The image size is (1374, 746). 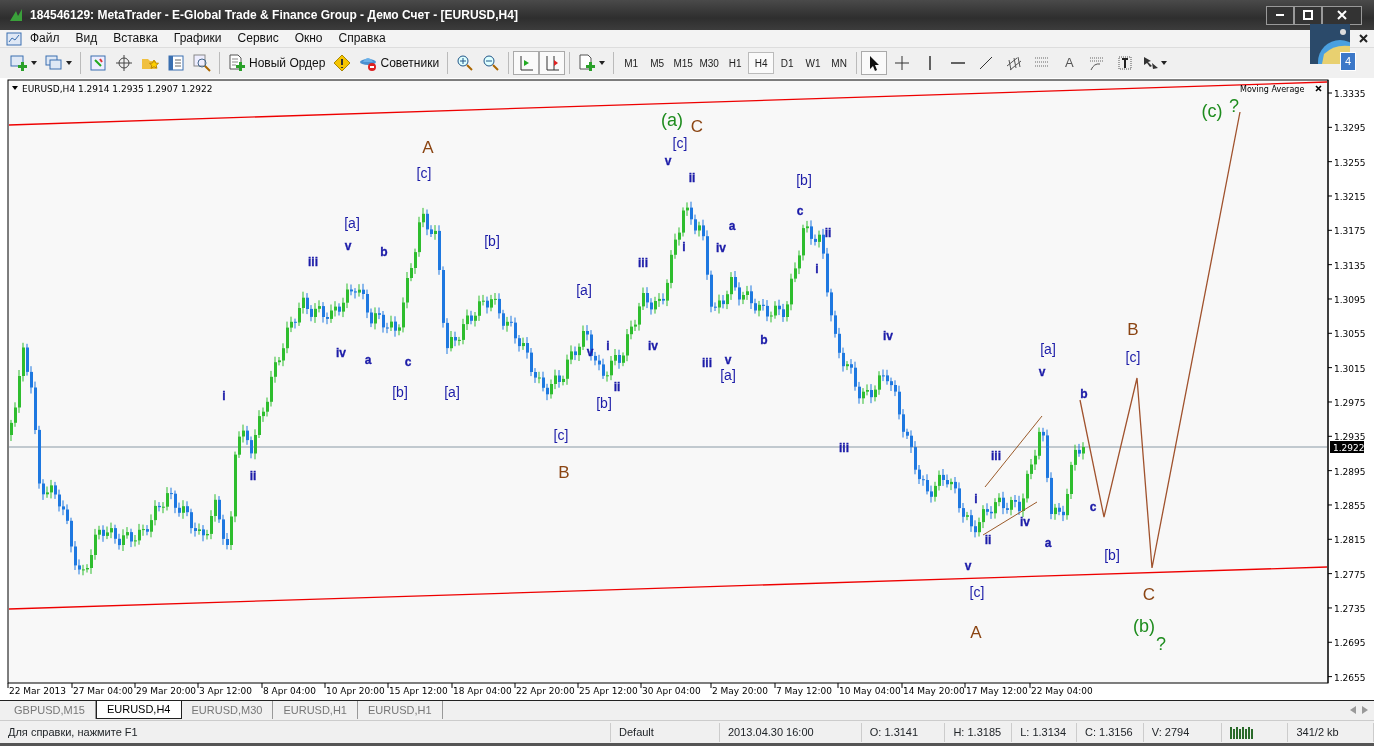 What do you see at coordinates (399, 63) in the screenshot?
I see `experts-button: Советники` at bounding box center [399, 63].